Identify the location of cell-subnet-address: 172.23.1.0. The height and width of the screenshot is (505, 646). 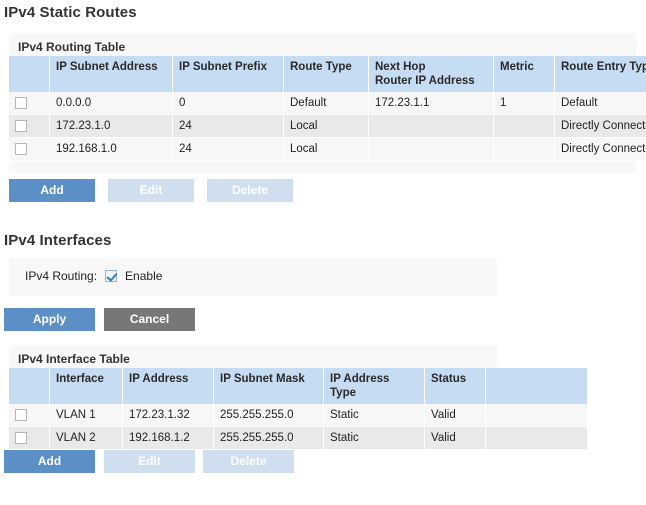
(111, 126).